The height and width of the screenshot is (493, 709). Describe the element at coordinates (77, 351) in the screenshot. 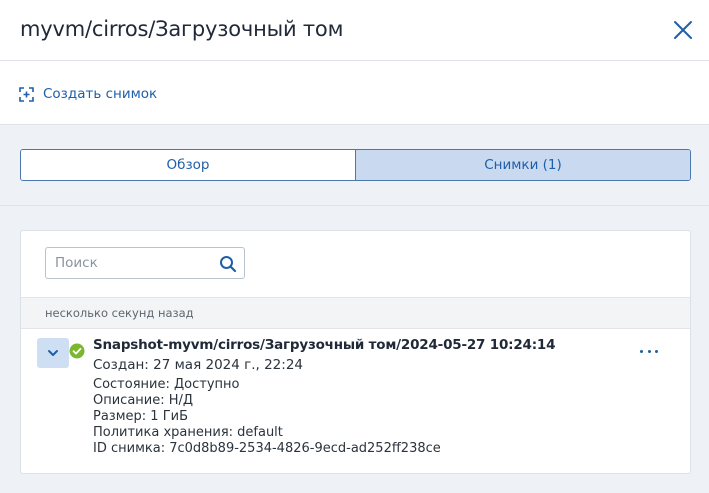

I see `check-circle-icon` at that location.